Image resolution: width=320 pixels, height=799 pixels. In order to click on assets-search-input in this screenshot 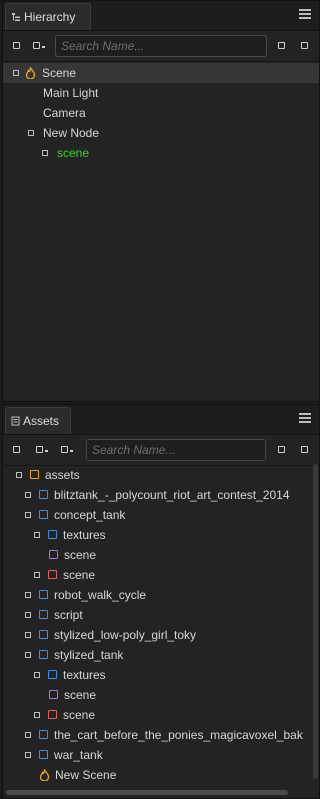, I will do `click(176, 450)`.